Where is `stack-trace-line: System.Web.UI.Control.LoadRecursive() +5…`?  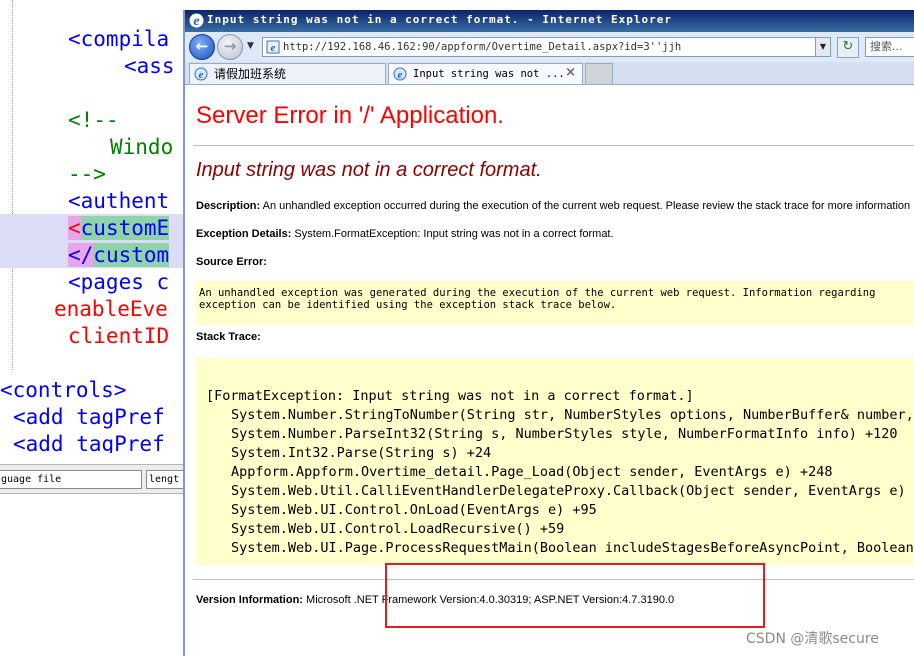 stack-trace-line: System.Web.UI.Control.LoadRecursive() +5… is located at coordinates (398, 529).